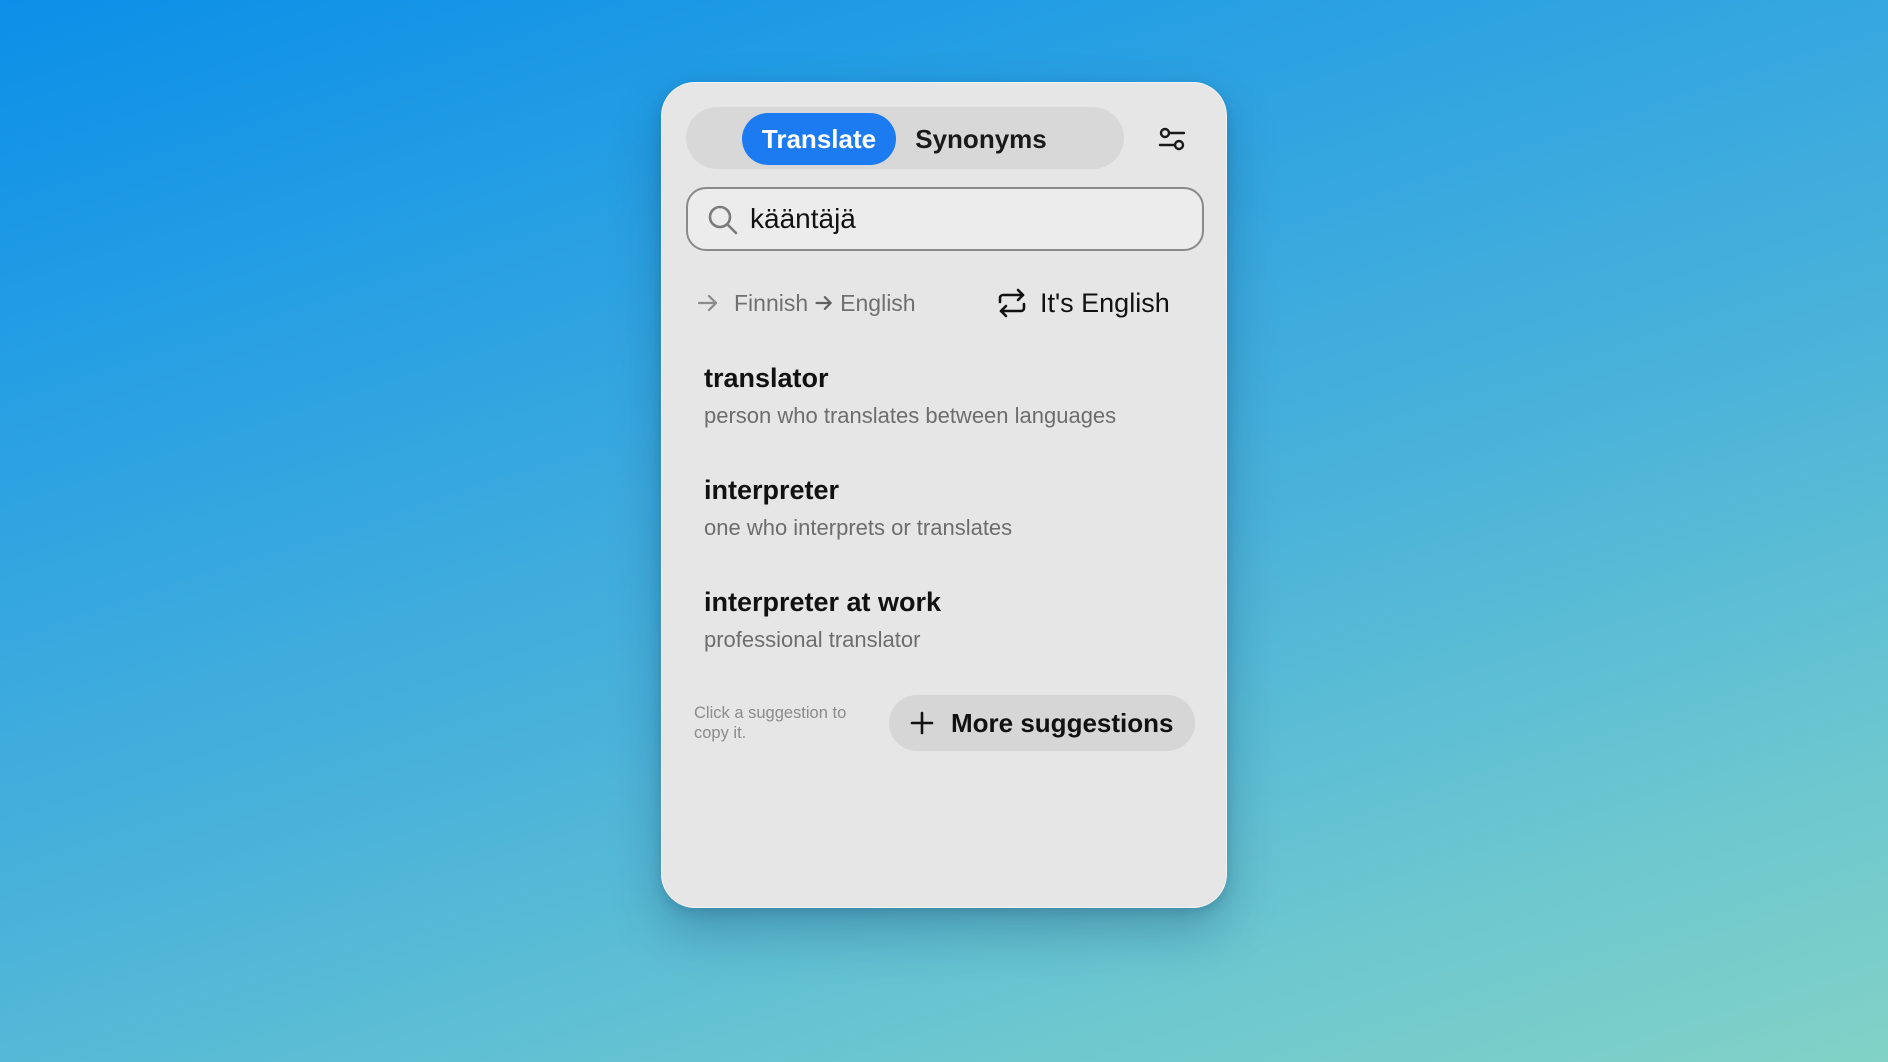 This screenshot has height=1062, width=1888. What do you see at coordinates (819, 139) in the screenshot?
I see `tab-translate: Translate` at bounding box center [819, 139].